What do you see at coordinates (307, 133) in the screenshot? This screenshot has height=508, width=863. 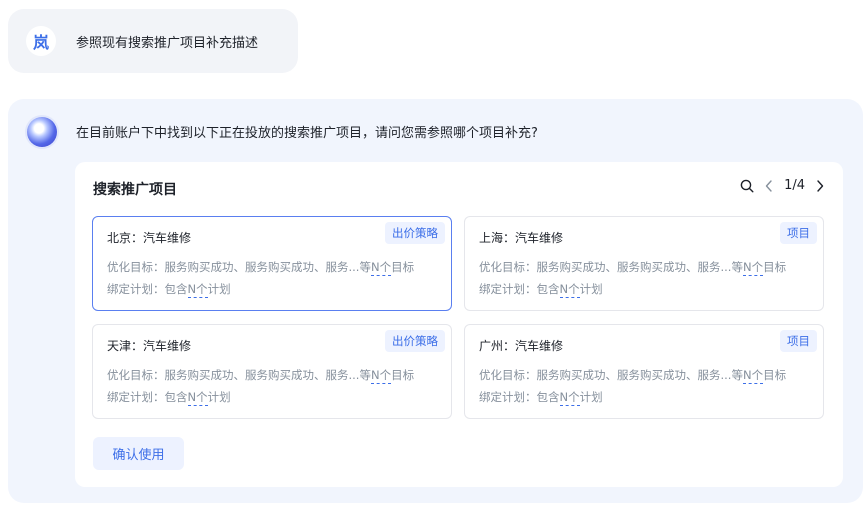 I see `assistant-message-text: 在目前账户下中找到以下正在投放的搜索推广项目，请问您需参照哪个项目补充?` at bounding box center [307, 133].